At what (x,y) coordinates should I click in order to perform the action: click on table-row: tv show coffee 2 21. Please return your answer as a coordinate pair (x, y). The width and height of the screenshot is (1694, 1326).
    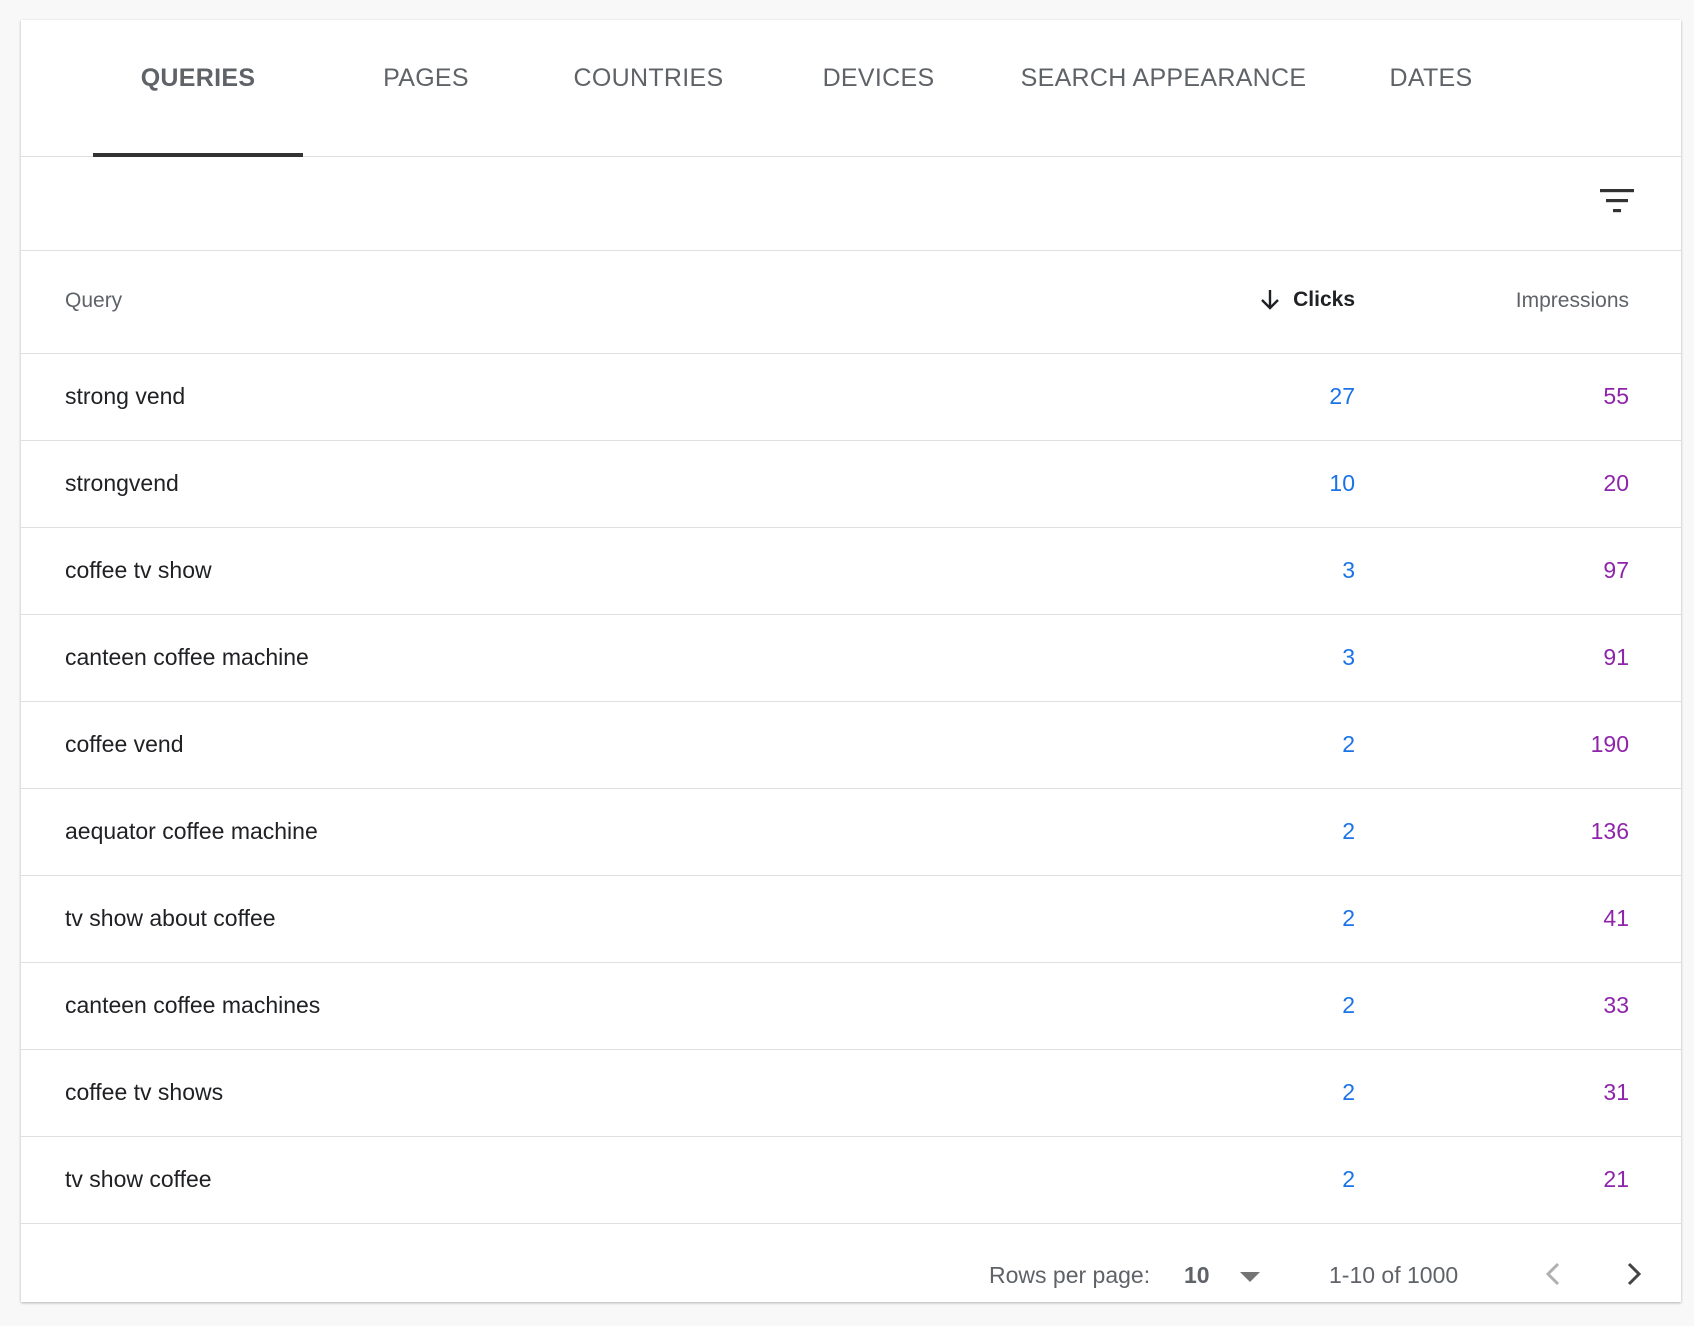
    Looking at the image, I should click on (851, 1180).